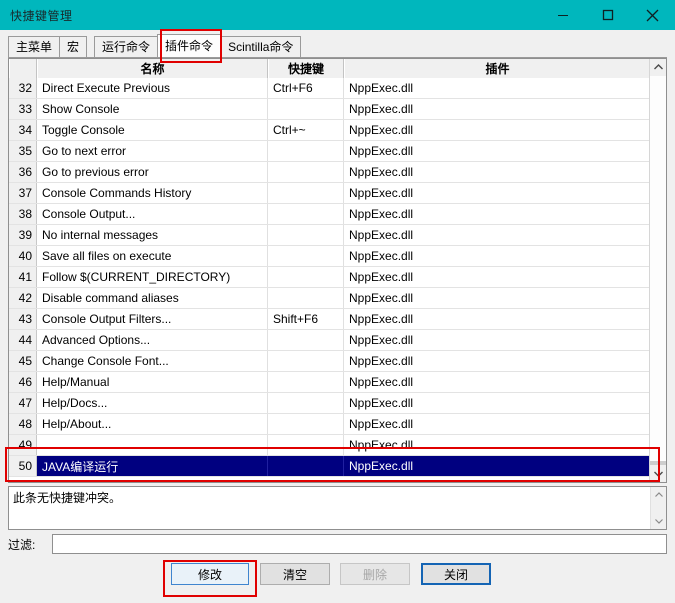  I want to click on row-index: 44, so click(23, 340).